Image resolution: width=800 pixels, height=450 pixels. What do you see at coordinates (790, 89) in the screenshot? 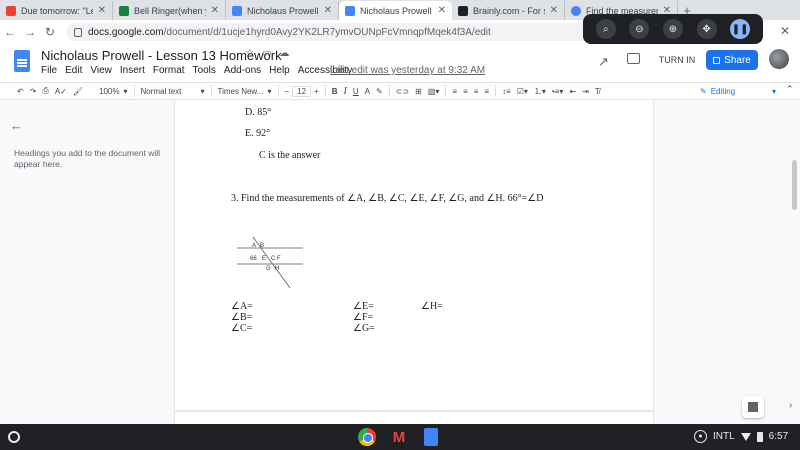
I see `chevron-up-icon: ⌃` at bounding box center [790, 89].